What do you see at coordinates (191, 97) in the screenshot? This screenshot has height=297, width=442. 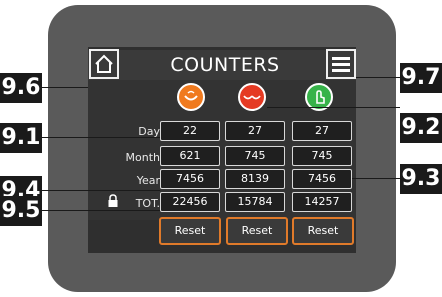 I see `bowl-icon` at bounding box center [191, 97].